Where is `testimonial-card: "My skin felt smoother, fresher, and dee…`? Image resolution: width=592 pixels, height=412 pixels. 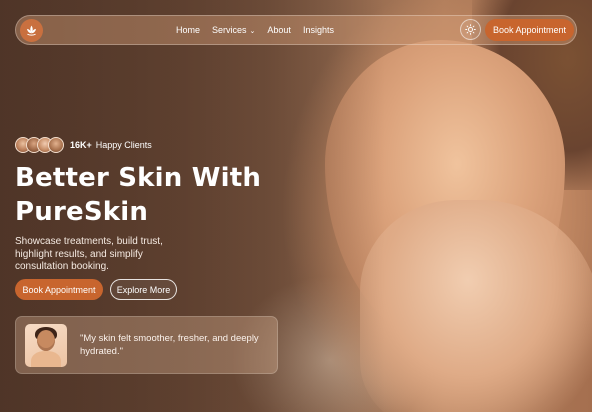
testimonial-card: "My skin felt smoother, fresher, and dee… is located at coordinates (146, 345).